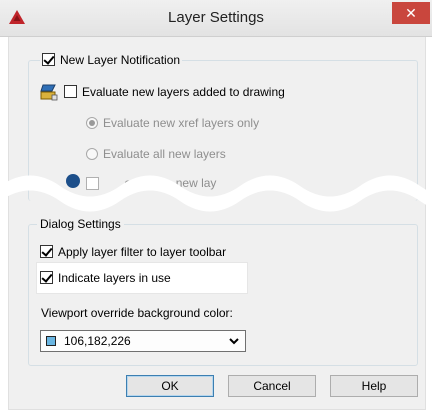 This screenshot has height=413, width=432. I want to click on chevron-down-icon, so click(234, 341).